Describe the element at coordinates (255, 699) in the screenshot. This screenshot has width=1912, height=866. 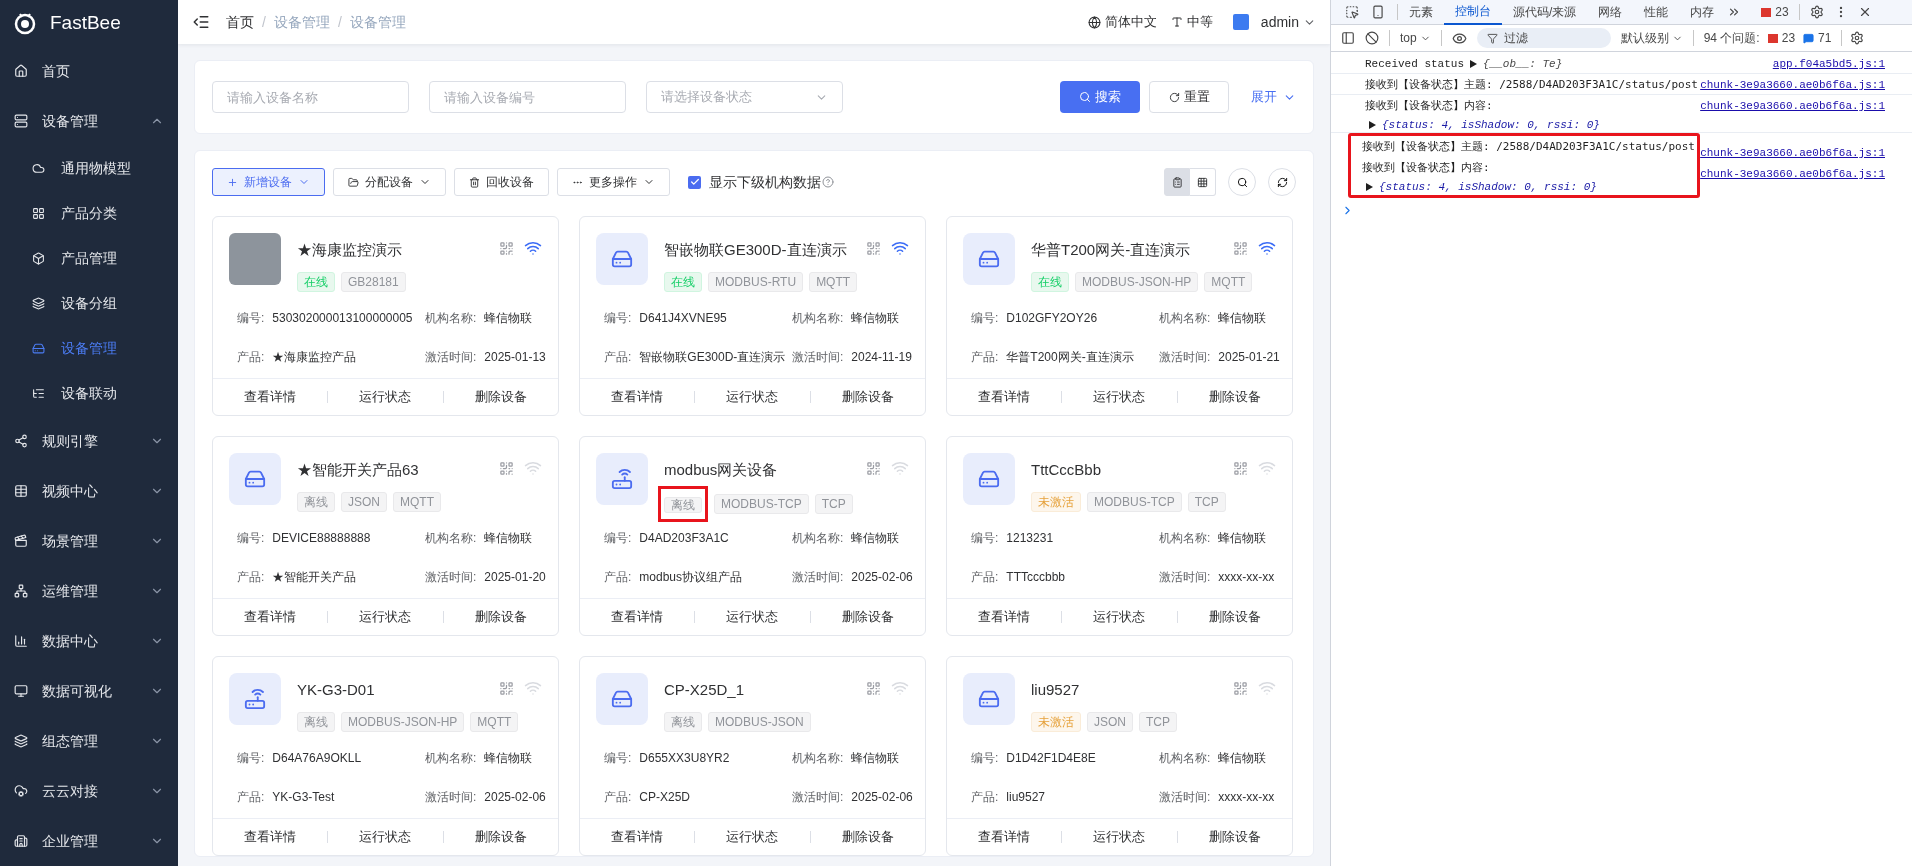
I see `router-icon` at that location.